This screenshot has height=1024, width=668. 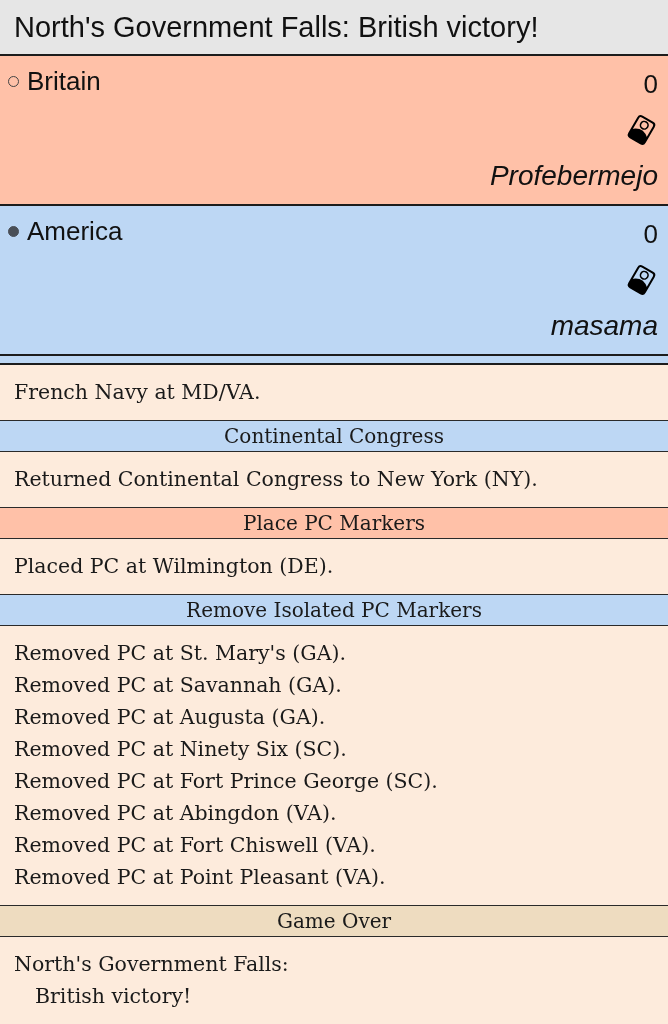 I want to click on faction-name: America, so click(x=75, y=231).